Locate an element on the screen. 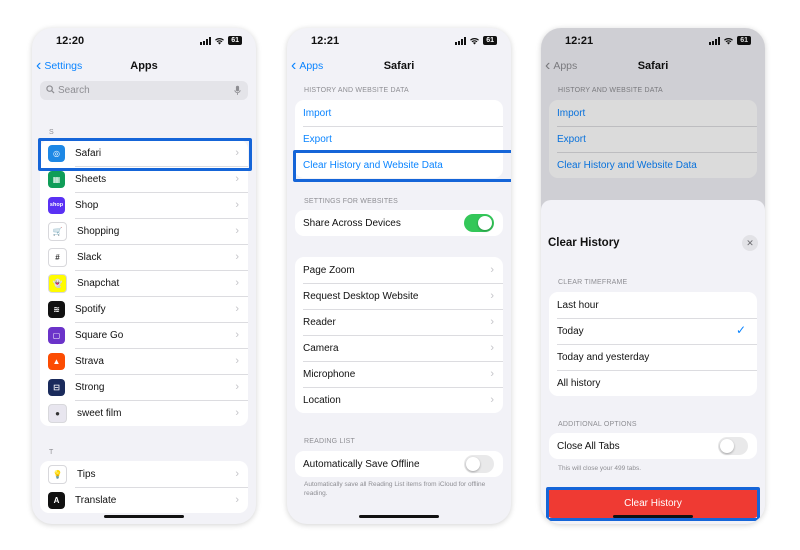 The height and width of the screenshot is (550, 800). list-item: ≋ Spotify › is located at coordinates (144, 309).